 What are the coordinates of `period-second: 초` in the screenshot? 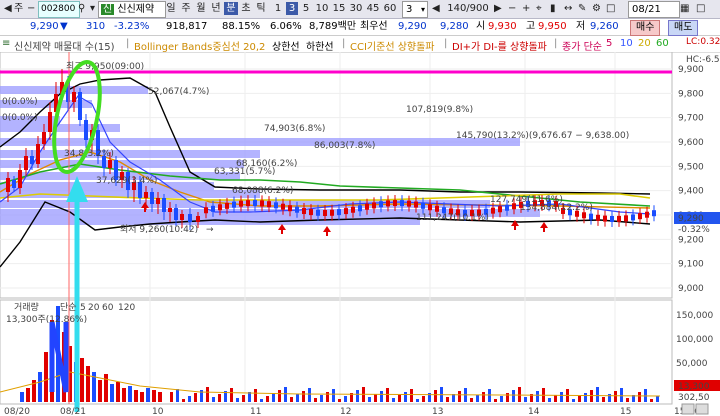 It's located at (246, 8).